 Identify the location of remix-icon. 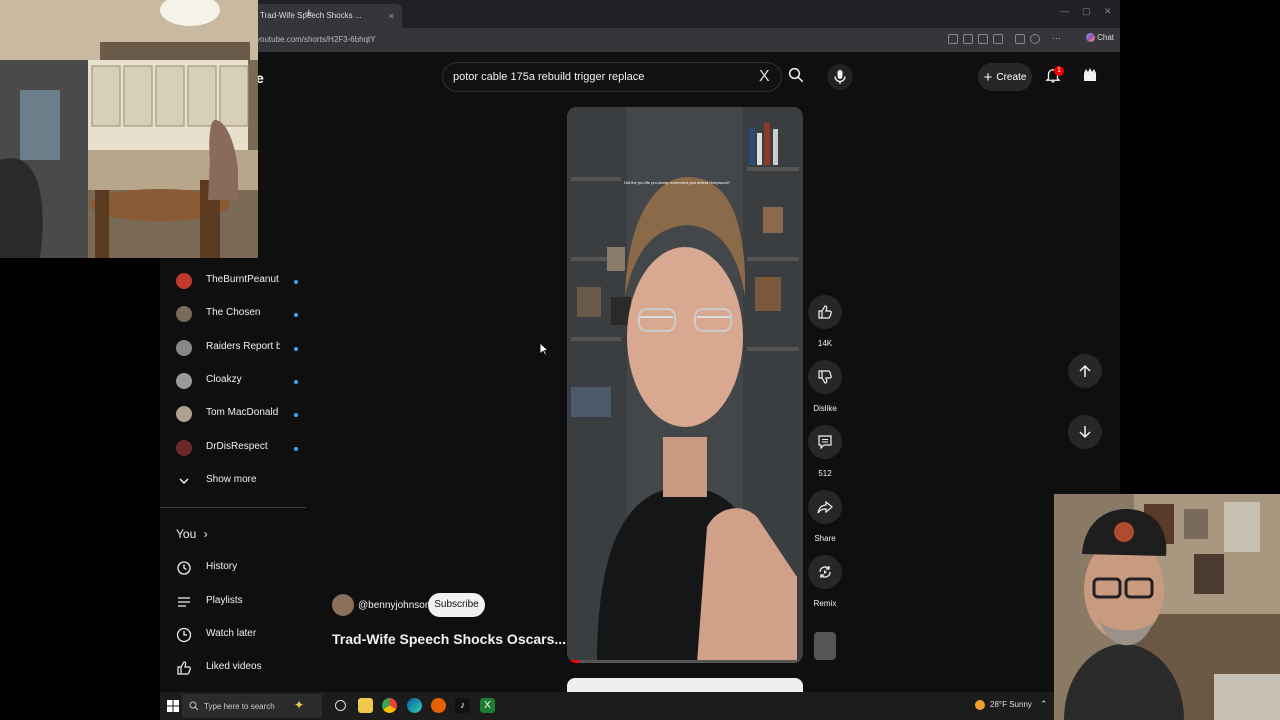
(825, 572).